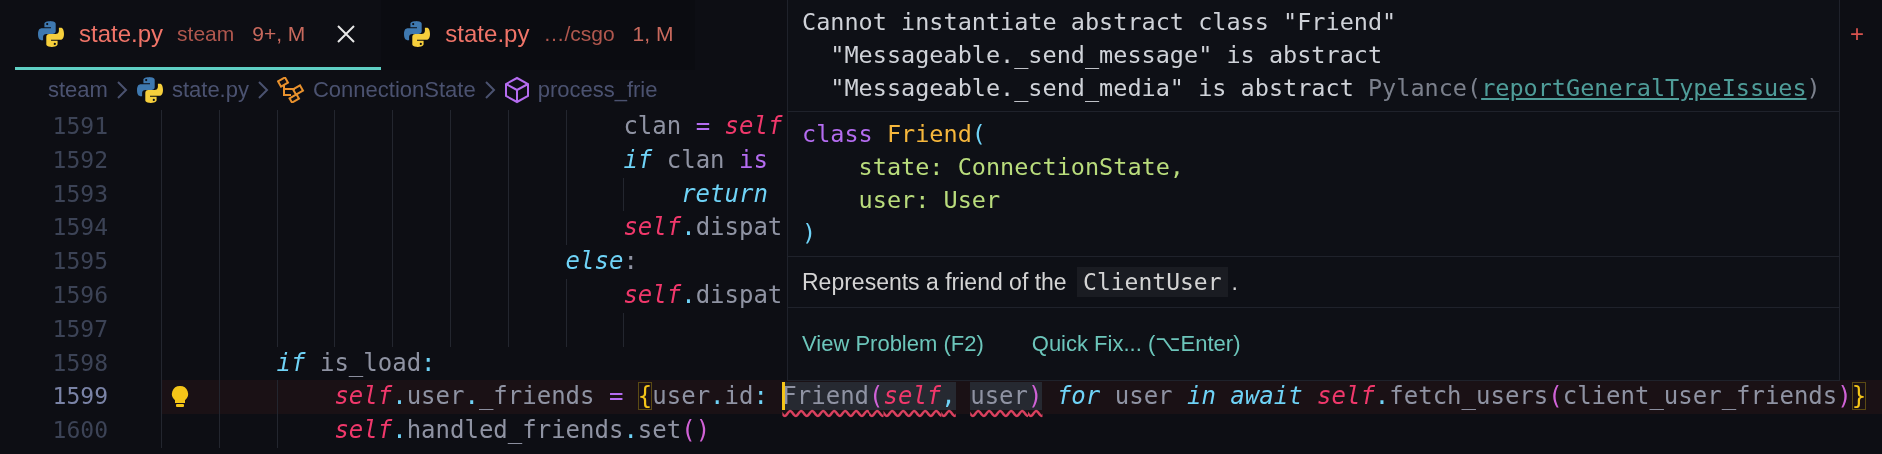 Image resolution: width=1882 pixels, height=454 pixels. What do you see at coordinates (1100, 396) in the screenshot?
I see `code-line: self.user._friends = {user.id: Friend(self, user) for user in await self.fetch_users(client_user_friends)}` at bounding box center [1100, 396].